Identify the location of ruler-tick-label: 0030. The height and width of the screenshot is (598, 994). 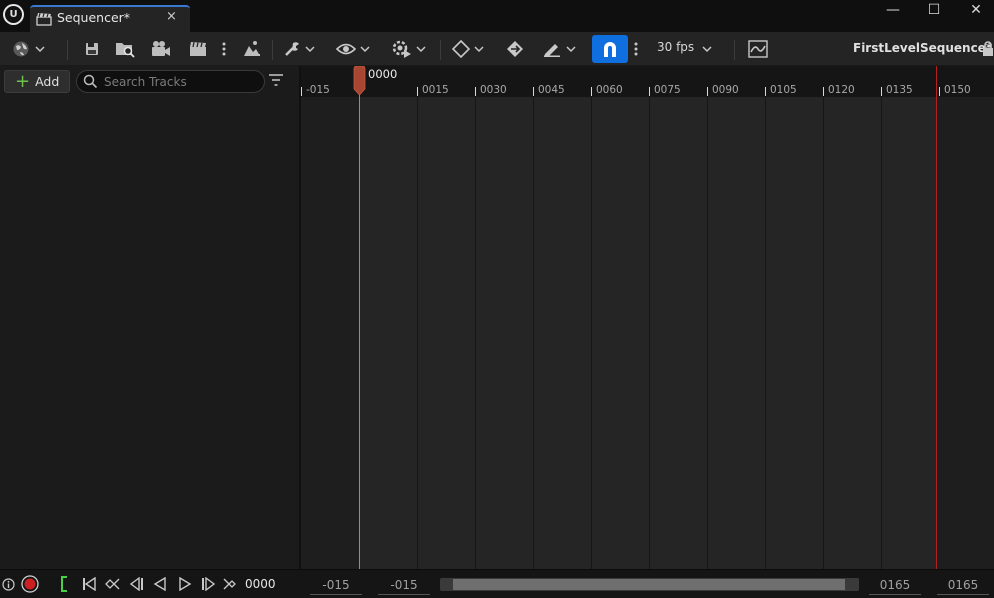
(493, 90).